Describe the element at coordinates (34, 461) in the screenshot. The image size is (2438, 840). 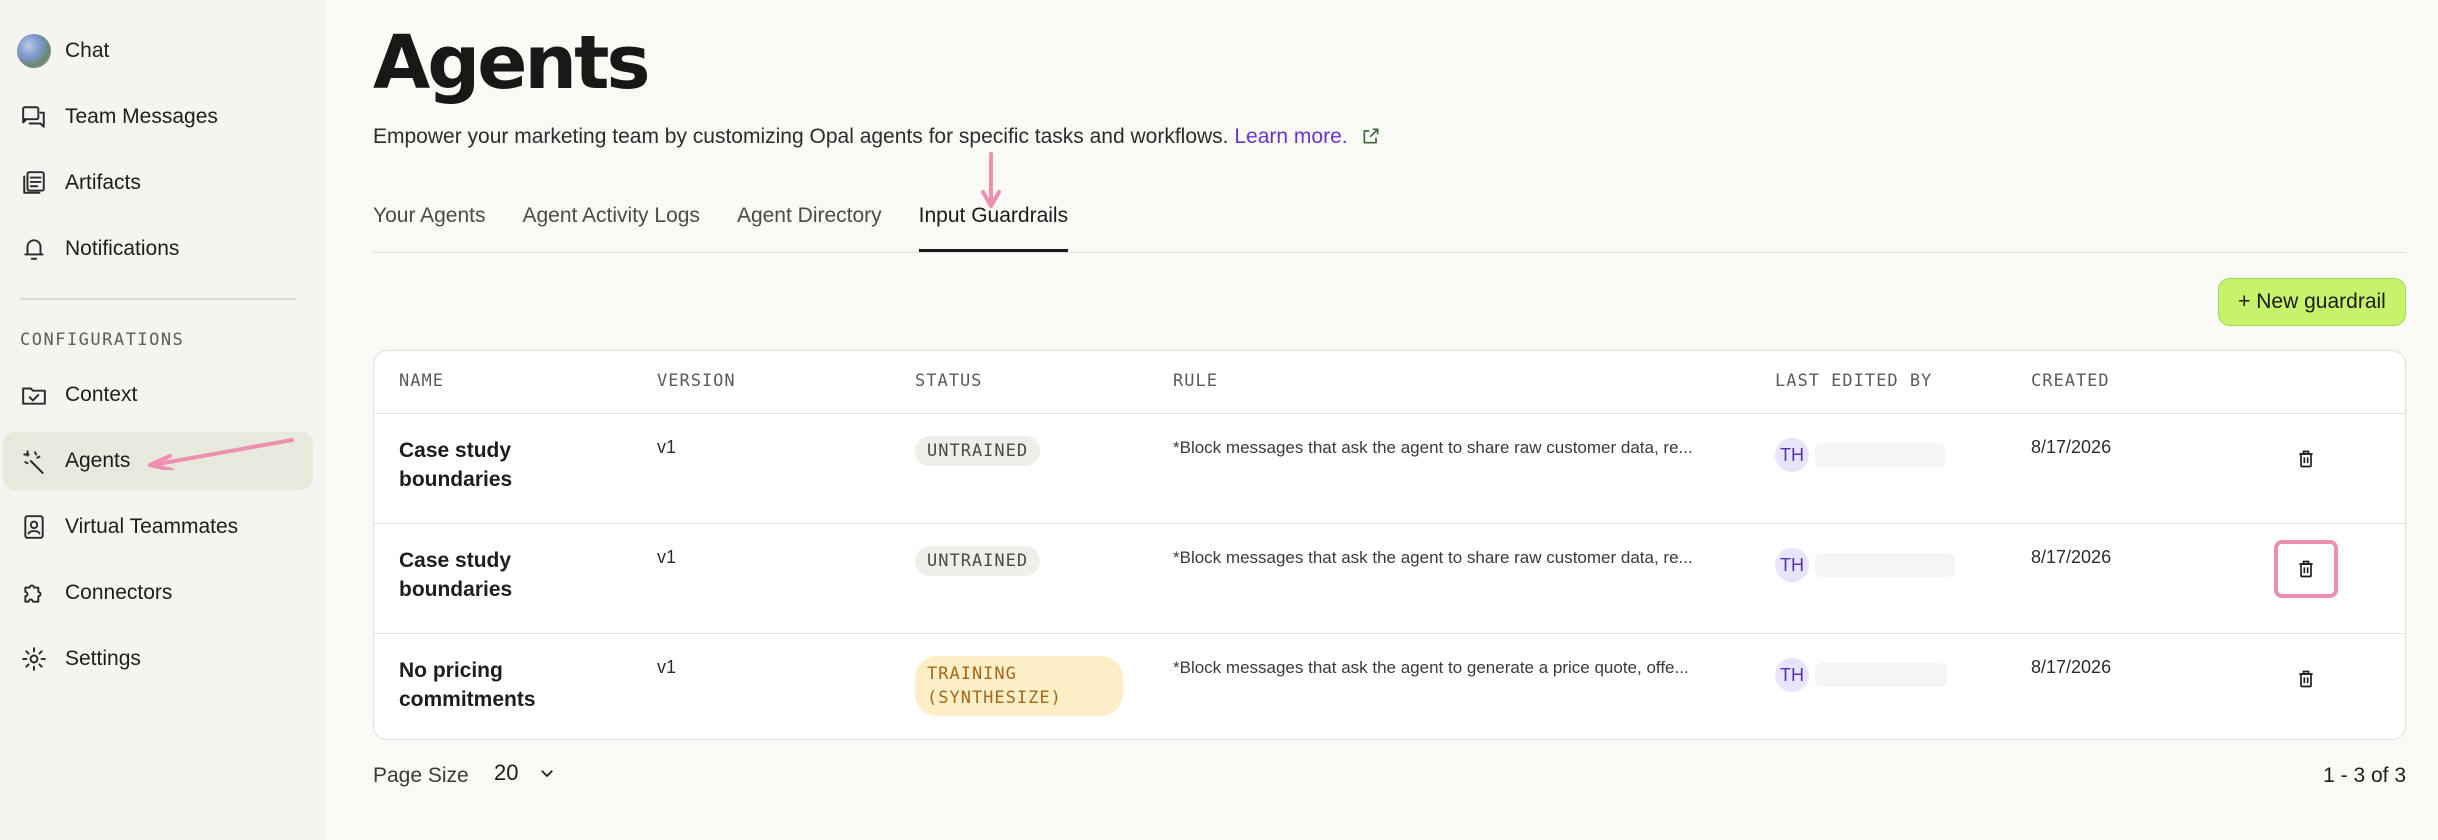
I see `wand-icon` at that location.